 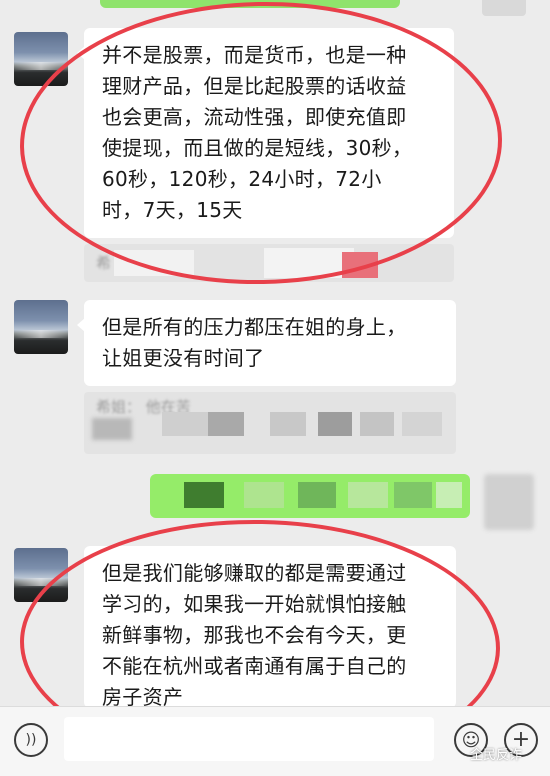 I want to click on contact-avatar, so click(x=41, y=327).